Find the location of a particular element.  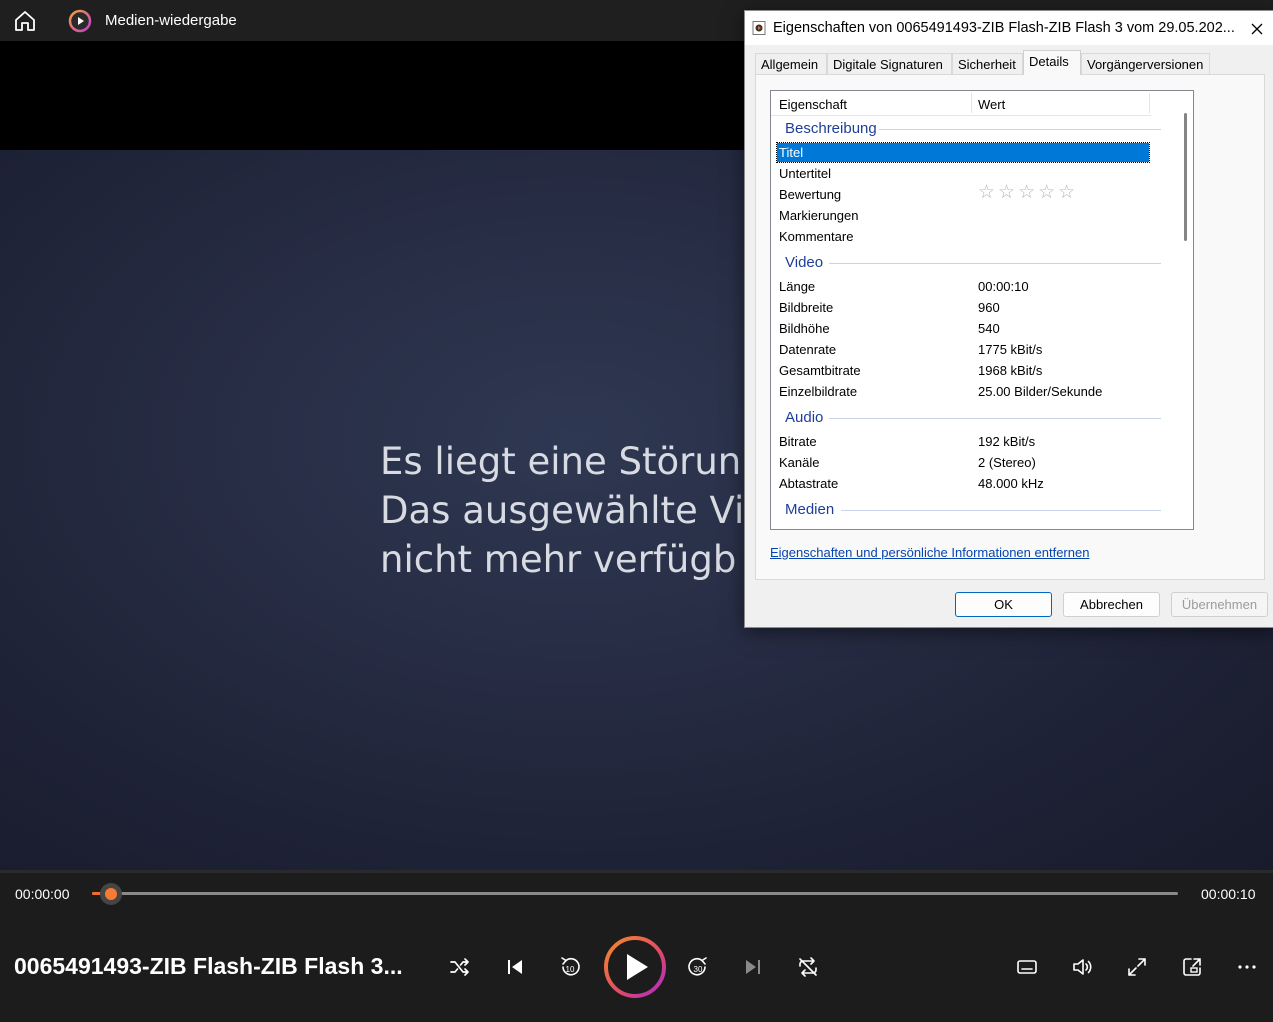

property-key: Untertitel is located at coordinates (805, 173).